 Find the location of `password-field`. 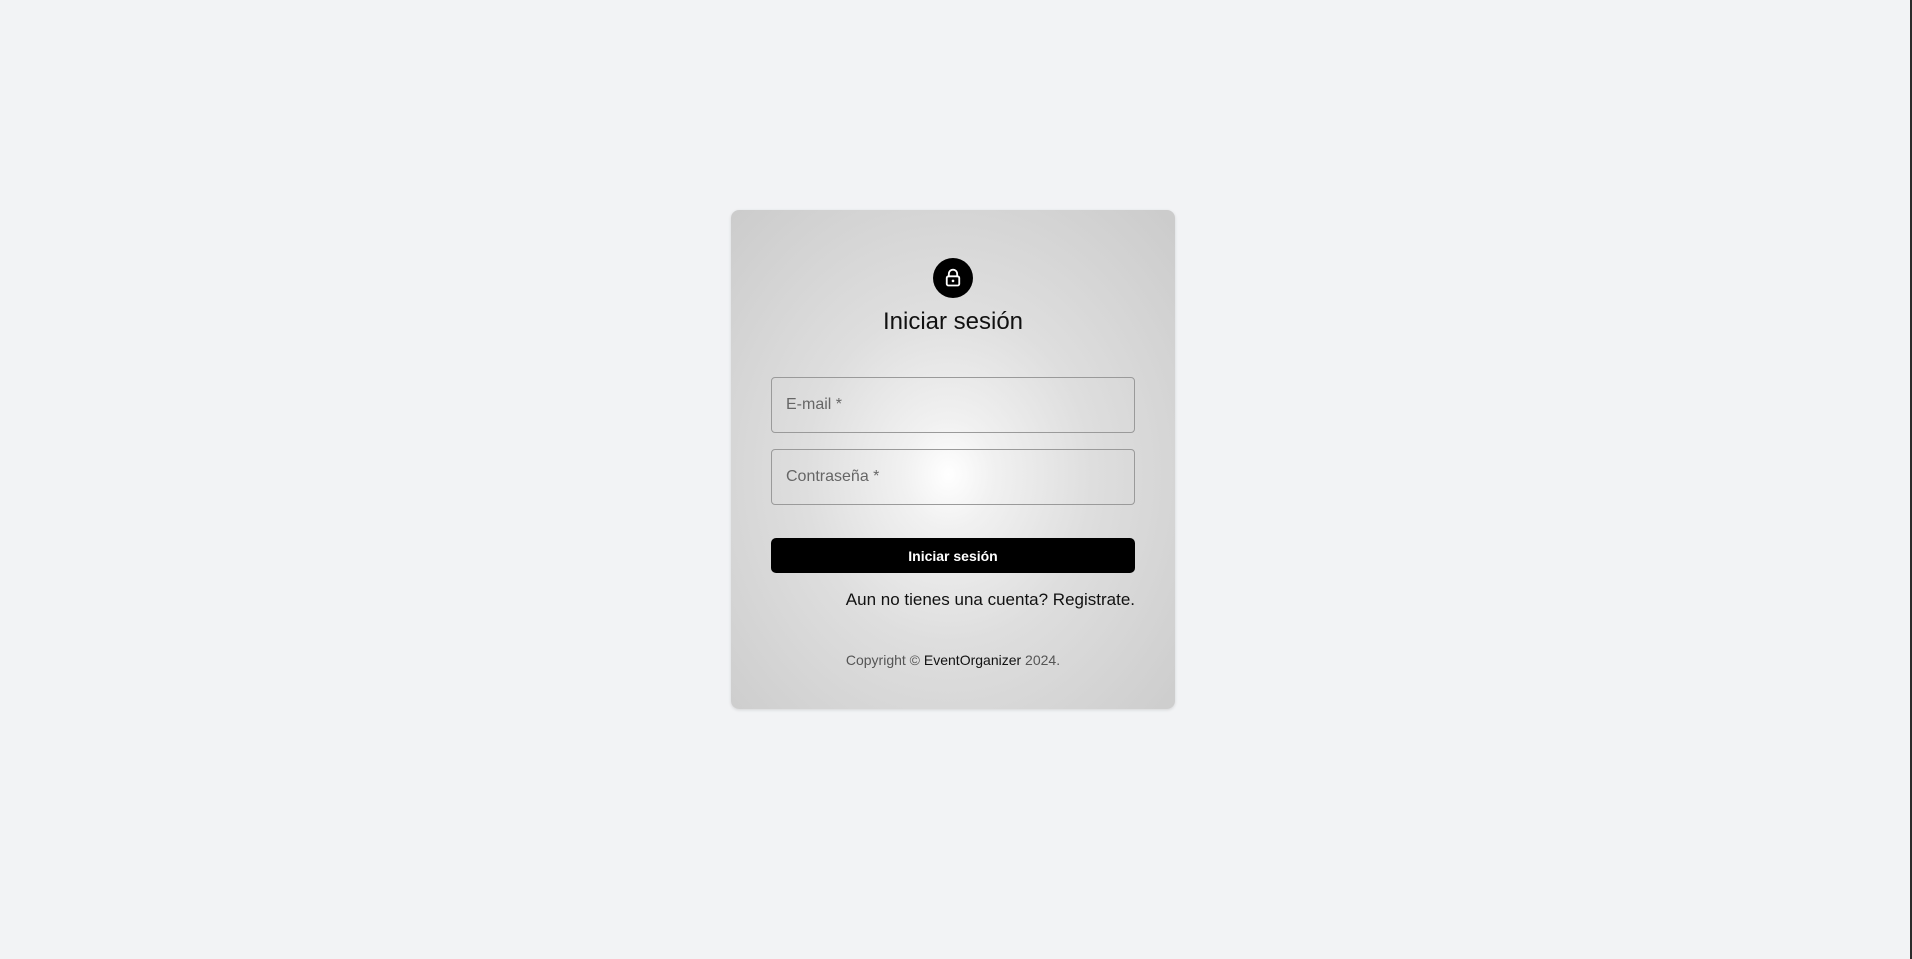

password-field is located at coordinates (953, 477).